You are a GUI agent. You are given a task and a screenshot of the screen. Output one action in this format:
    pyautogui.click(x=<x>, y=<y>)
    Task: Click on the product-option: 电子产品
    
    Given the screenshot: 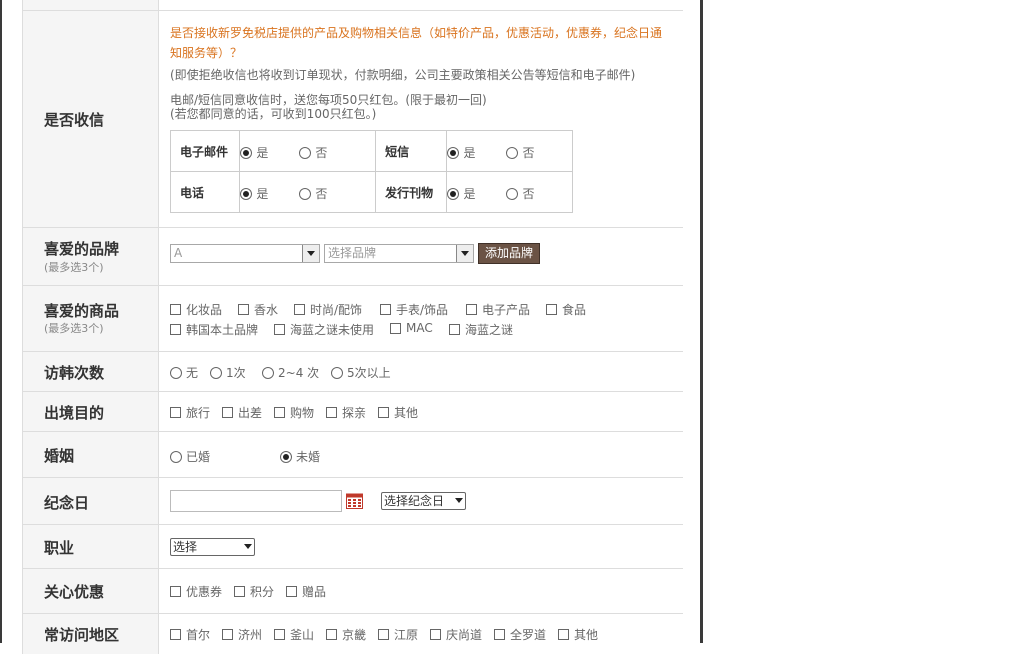 What is the action you would take?
    pyautogui.click(x=498, y=309)
    